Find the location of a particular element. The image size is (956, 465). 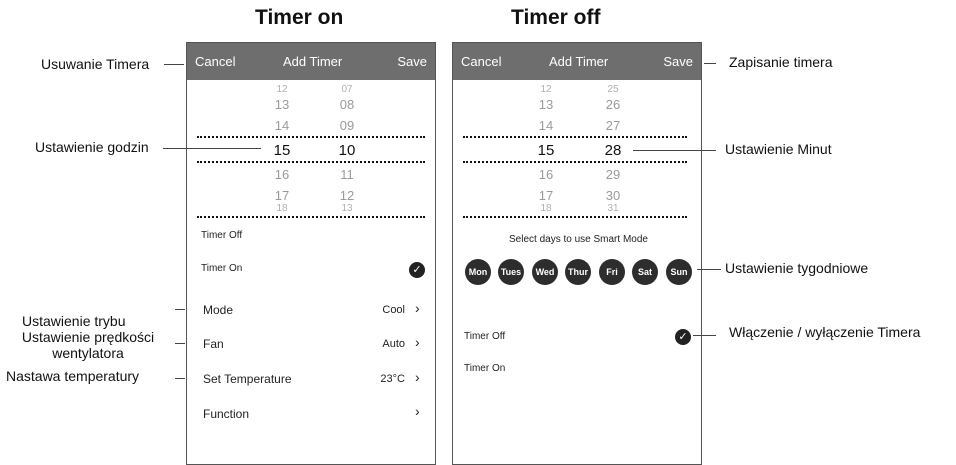

annotation-set-temperature: Nastawa temperatury is located at coordinates (73, 376).